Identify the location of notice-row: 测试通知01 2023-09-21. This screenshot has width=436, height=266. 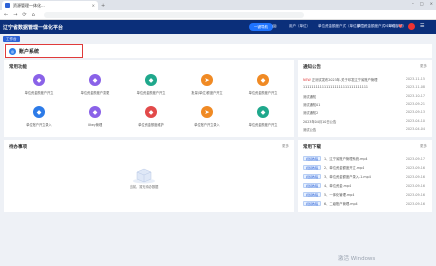
(364, 104).